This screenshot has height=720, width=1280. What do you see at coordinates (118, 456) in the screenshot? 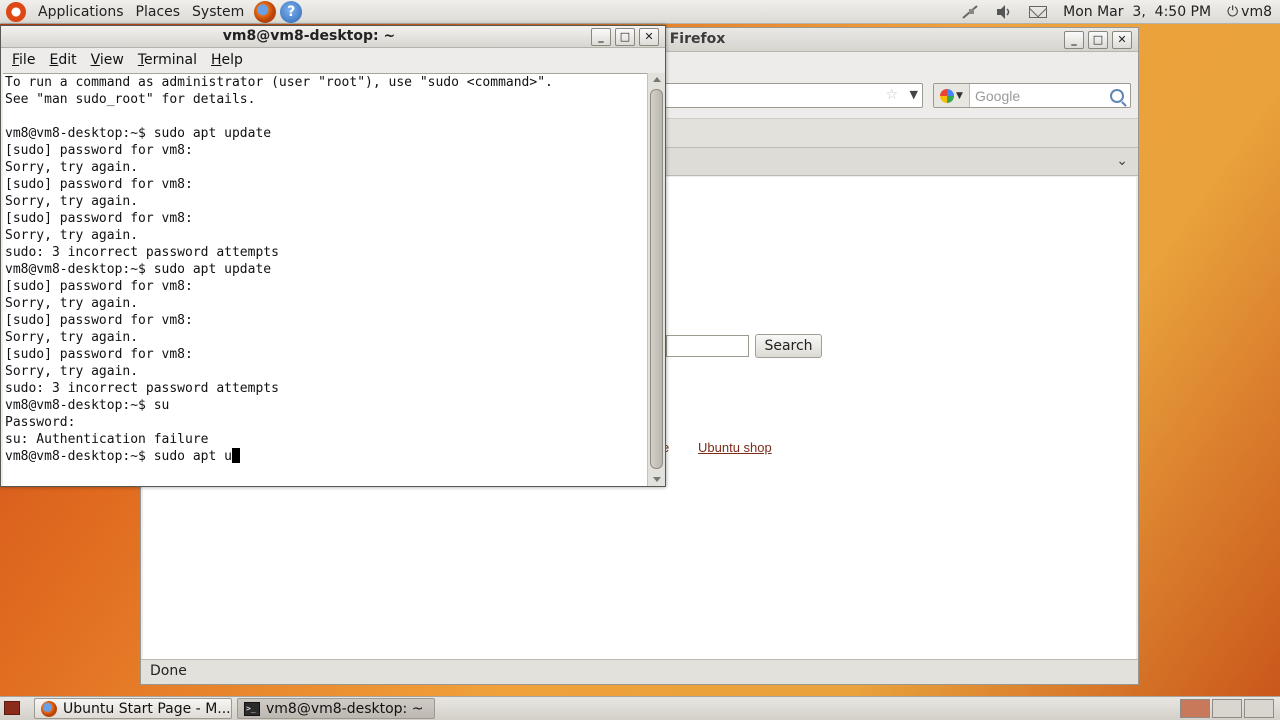
I see `terminal-input-text: vm8@vm8-desktop:~$ sudo apt u` at bounding box center [118, 456].